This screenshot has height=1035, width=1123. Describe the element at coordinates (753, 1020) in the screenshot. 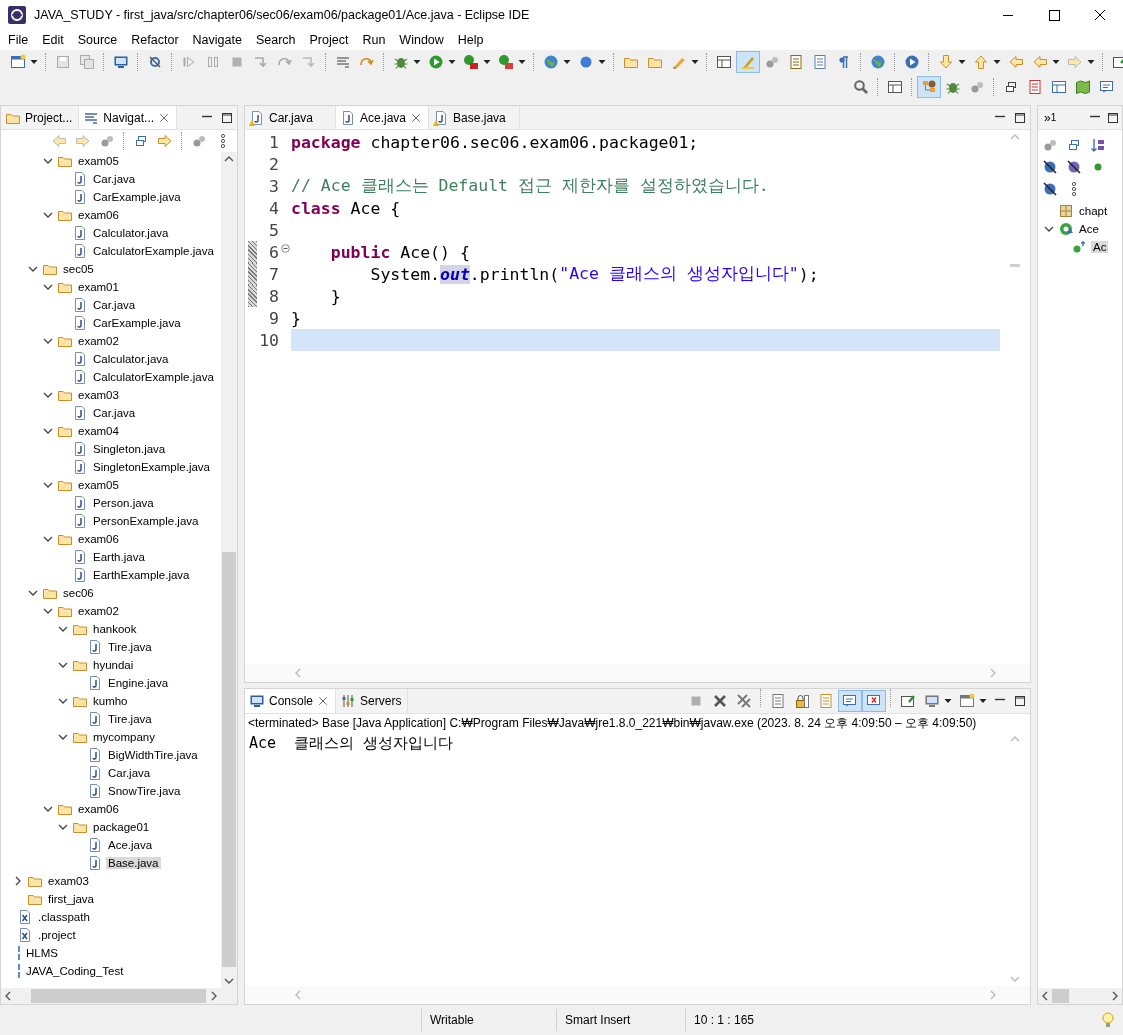

I see `status-field: 10 : 1 : 165` at that location.